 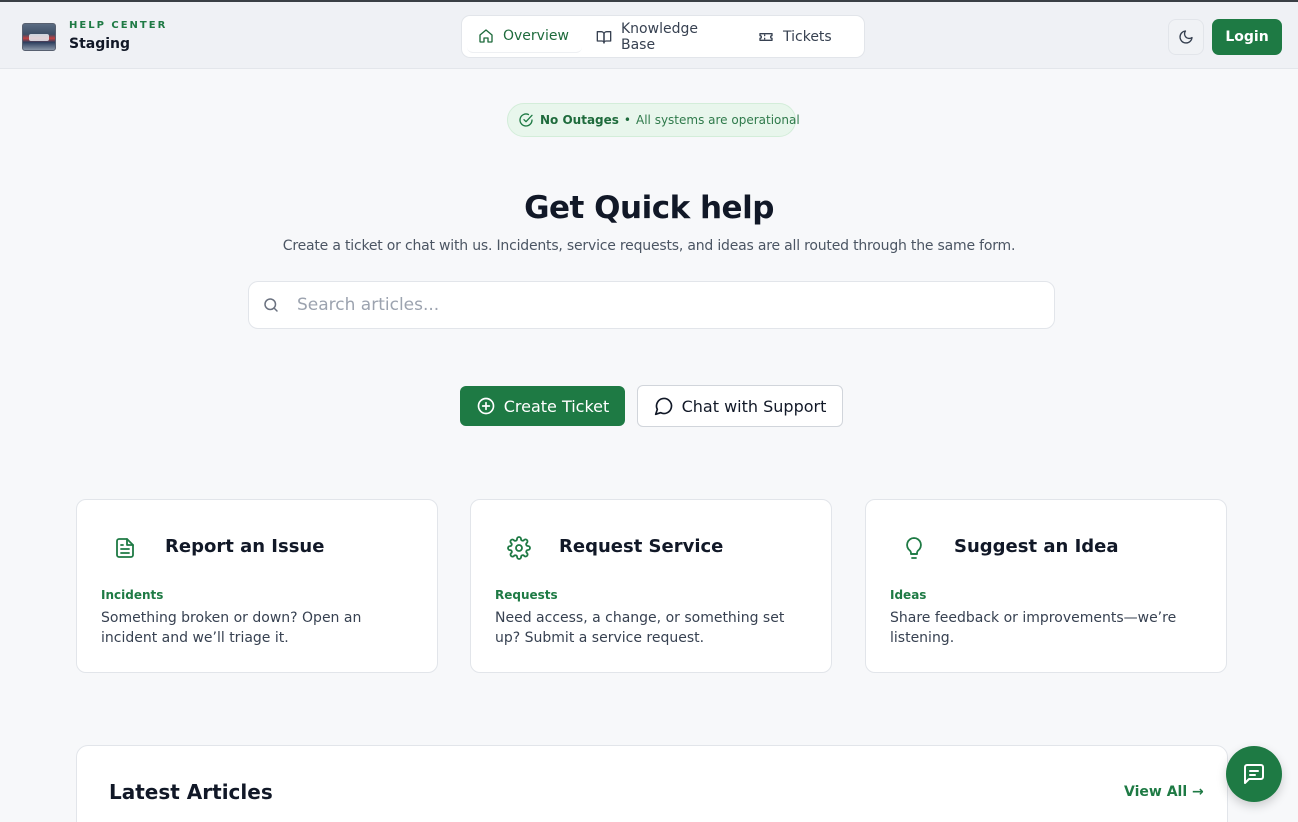 I want to click on latest-articles-title: Latest Articles, so click(x=191, y=792).